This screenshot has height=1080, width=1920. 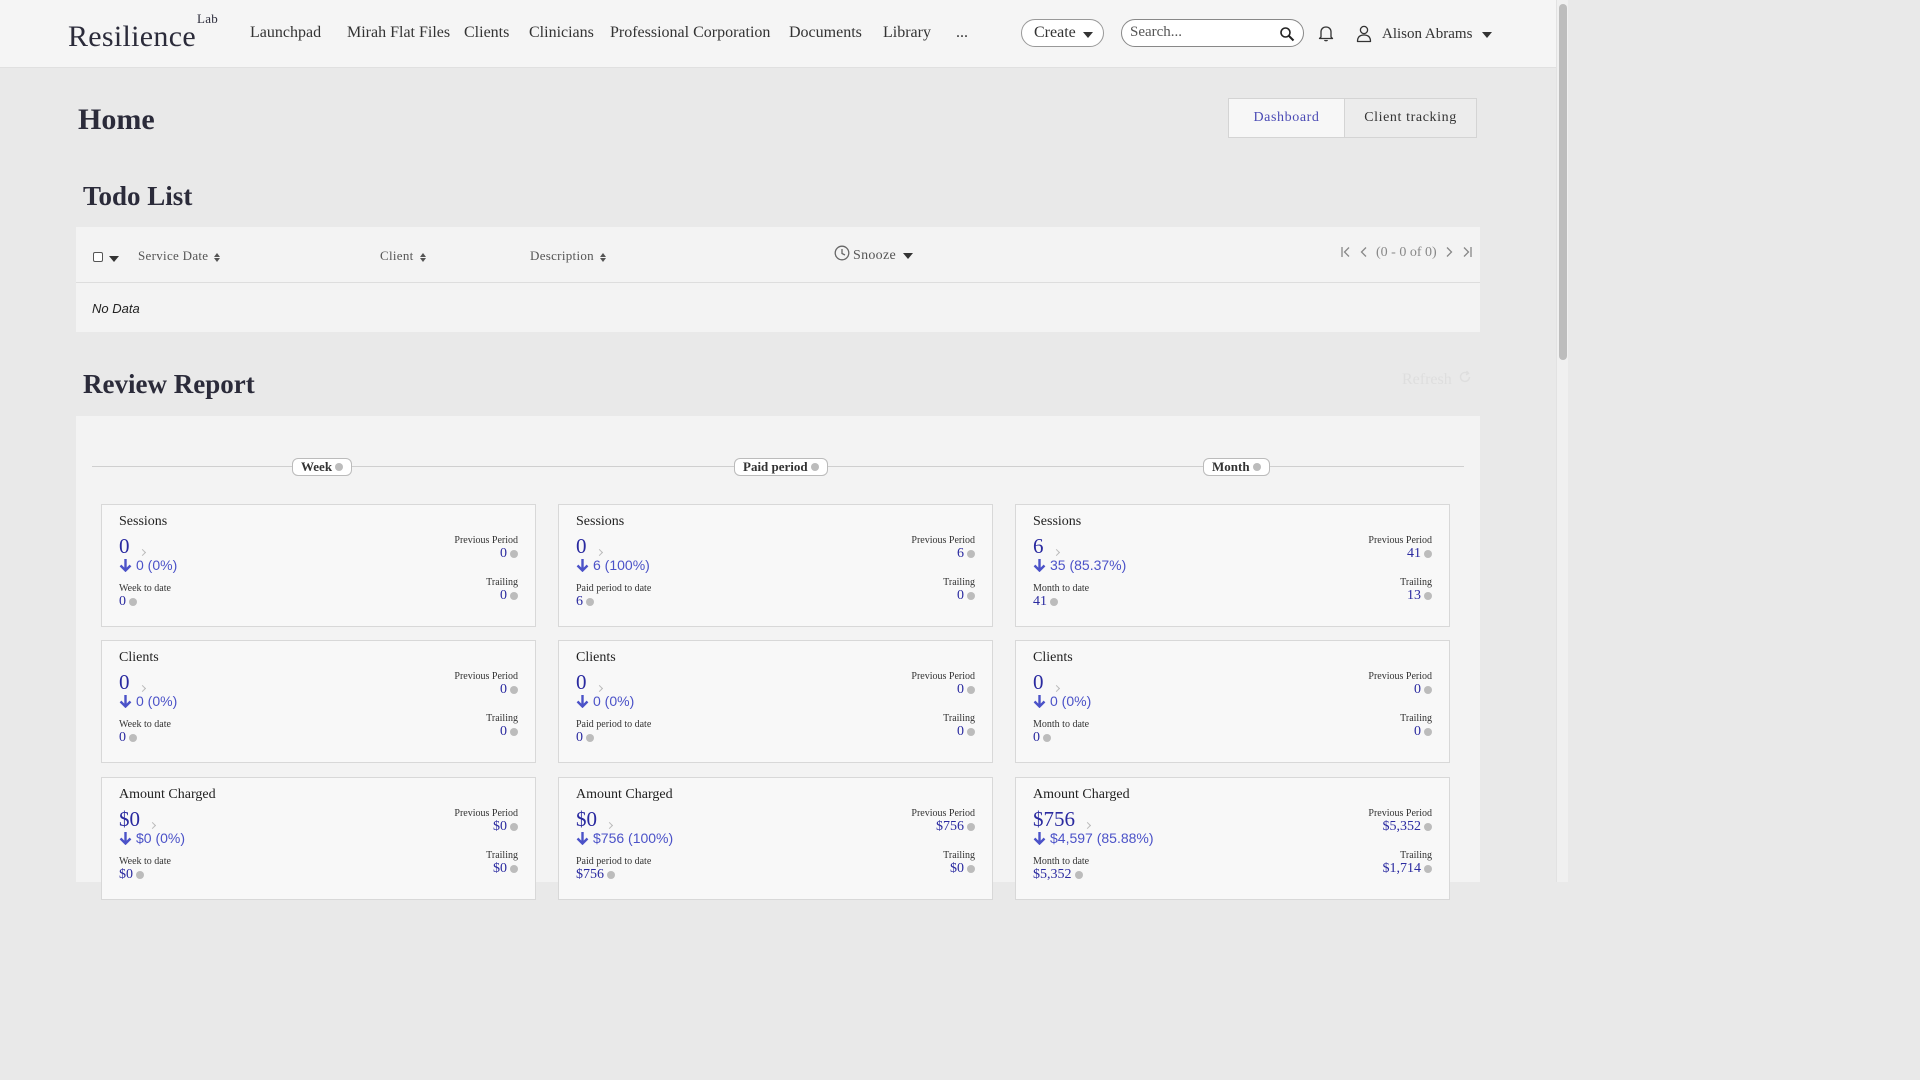 What do you see at coordinates (1402, 826) in the screenshot?
I see `previous-period-value-text: $5,352` at bounding box center [1402, 826].